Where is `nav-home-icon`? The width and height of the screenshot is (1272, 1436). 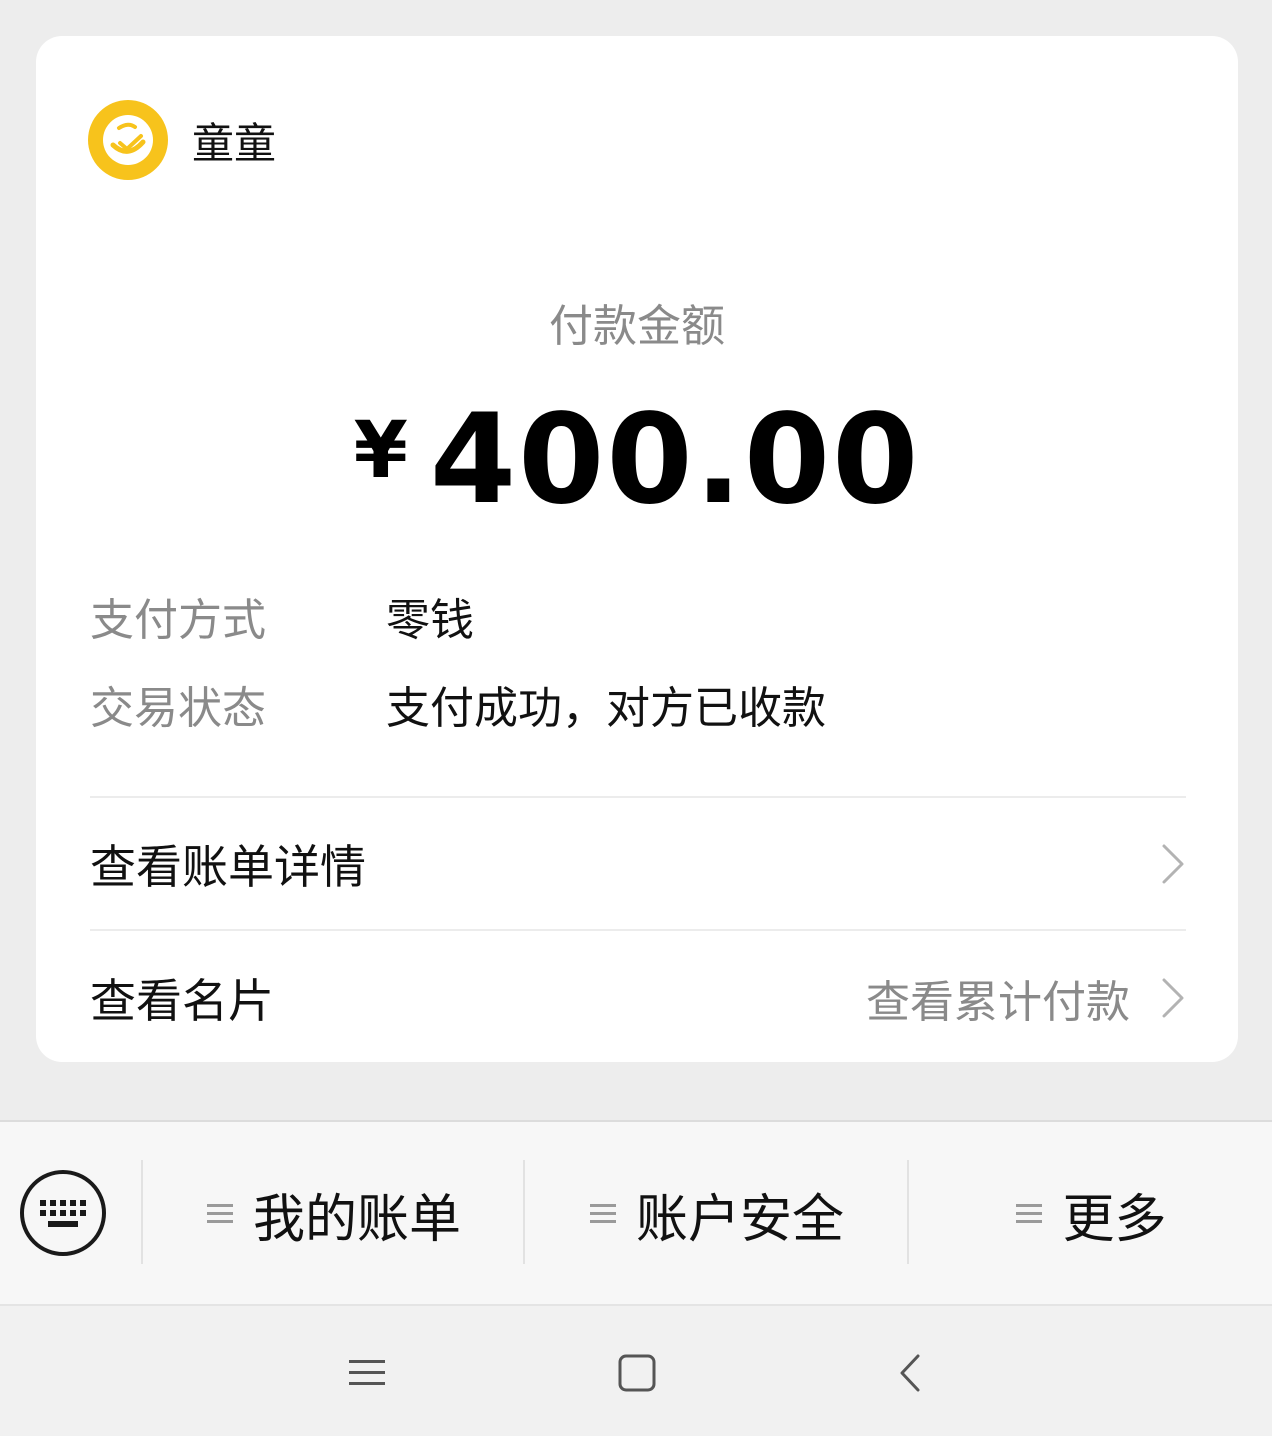 nav-home-icon is located at coordinates (637, 1373).